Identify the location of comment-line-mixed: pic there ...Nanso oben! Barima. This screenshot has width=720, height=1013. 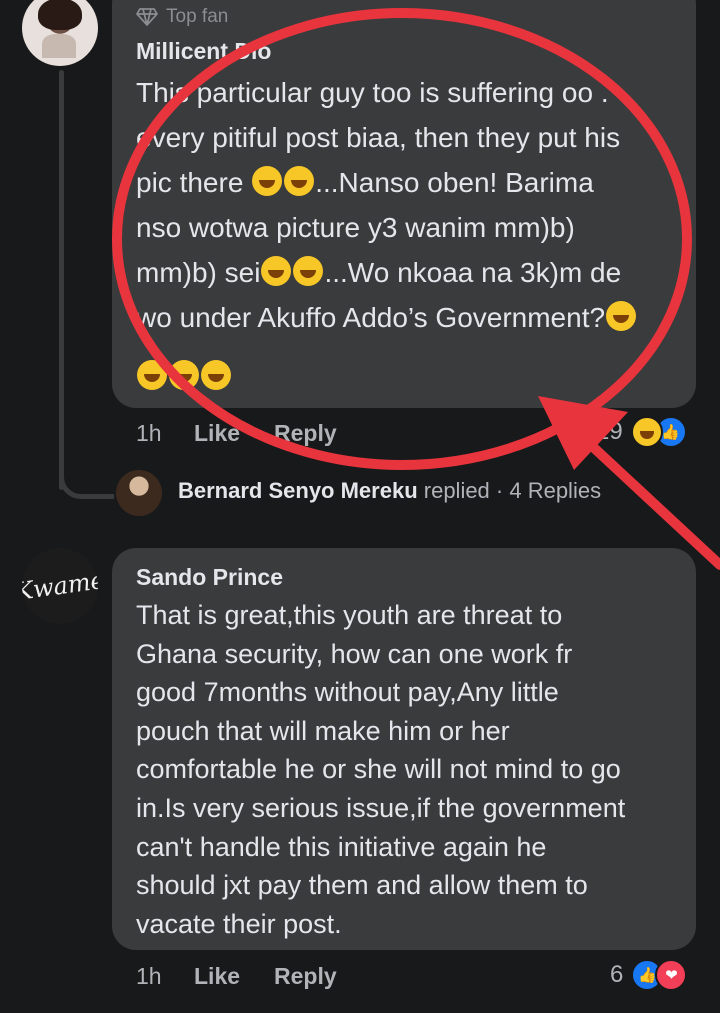
(406, 184).